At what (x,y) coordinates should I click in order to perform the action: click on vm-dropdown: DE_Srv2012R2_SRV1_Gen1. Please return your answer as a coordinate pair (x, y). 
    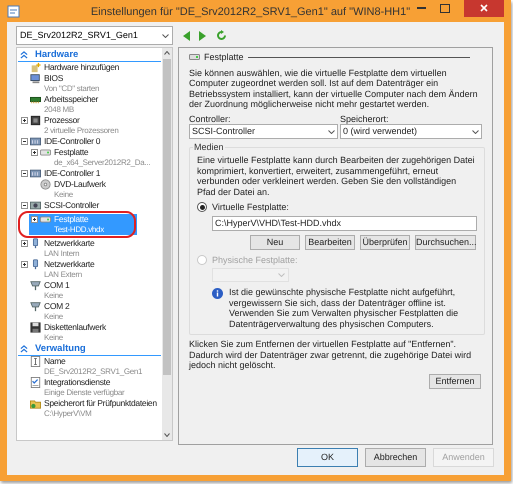
    Looking at the image, I should click on (94, 35).